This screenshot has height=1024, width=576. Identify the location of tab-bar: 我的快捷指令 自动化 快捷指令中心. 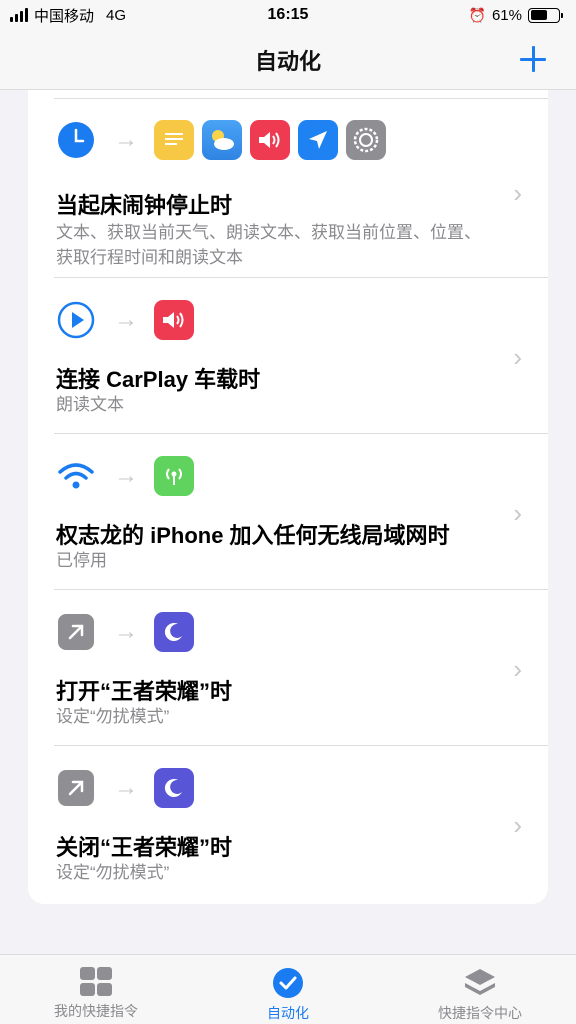
(288, 989).